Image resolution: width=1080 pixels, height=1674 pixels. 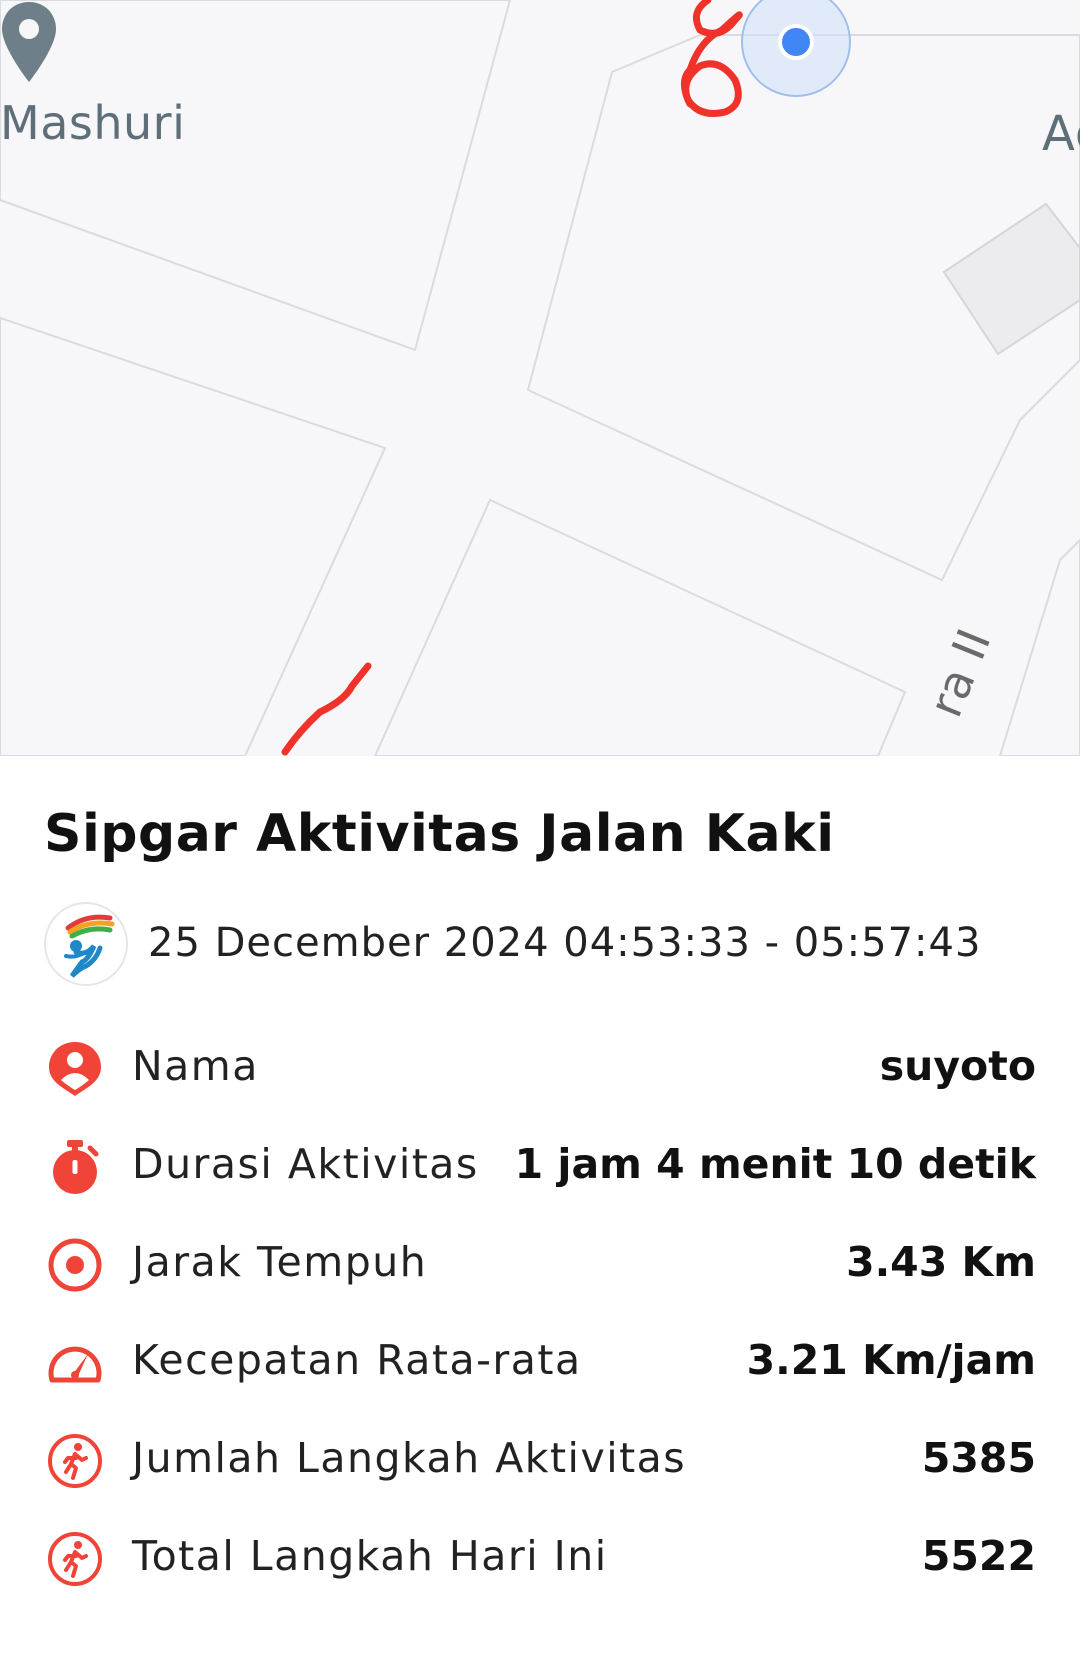 I want to click on stat-label: Kecepatan Rata-rata, so click(x=357, y=1360).